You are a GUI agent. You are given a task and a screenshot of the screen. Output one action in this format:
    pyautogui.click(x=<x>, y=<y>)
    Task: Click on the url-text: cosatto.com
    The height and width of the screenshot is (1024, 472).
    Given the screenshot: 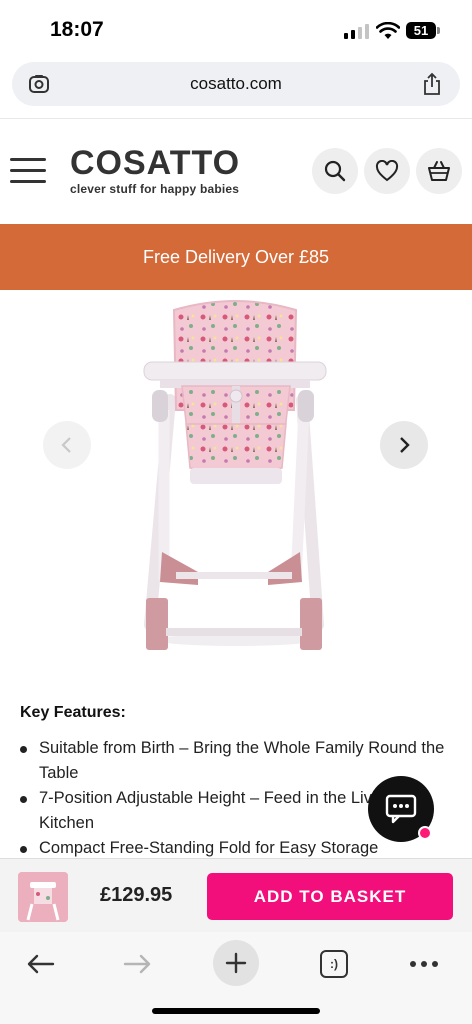 What is the action you would take?
    pyautogui.click(x=236, y=84)
    